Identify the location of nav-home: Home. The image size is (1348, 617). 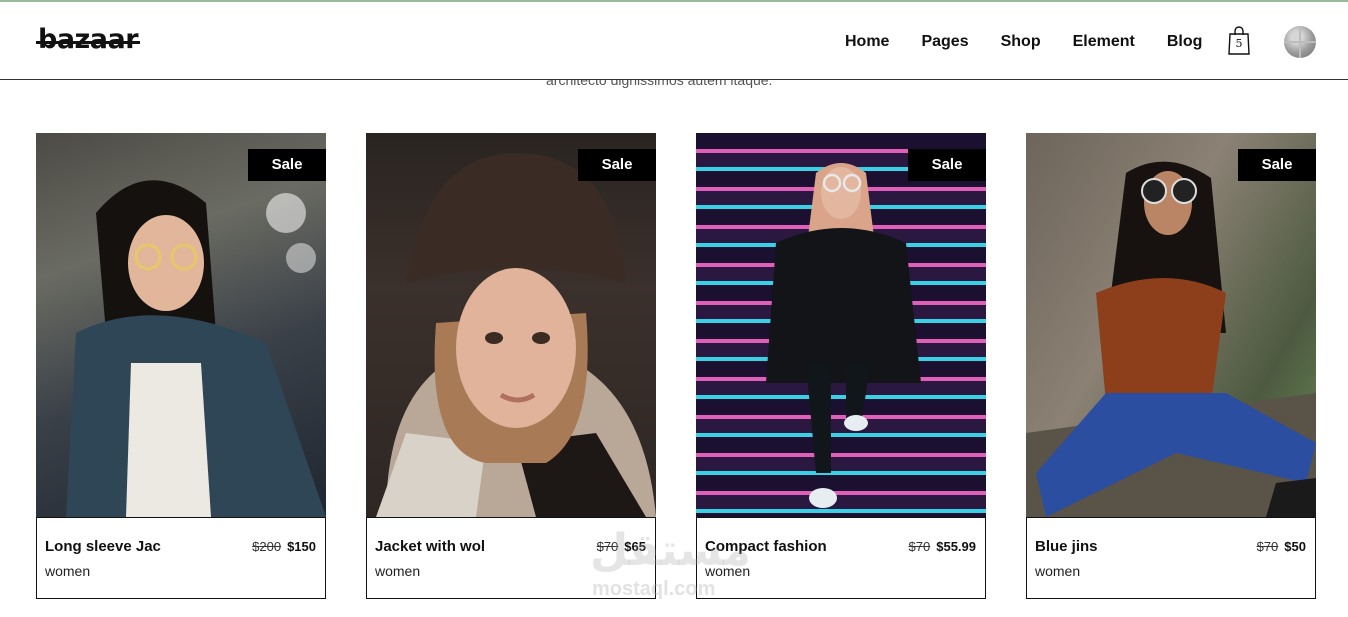
(867, 42).